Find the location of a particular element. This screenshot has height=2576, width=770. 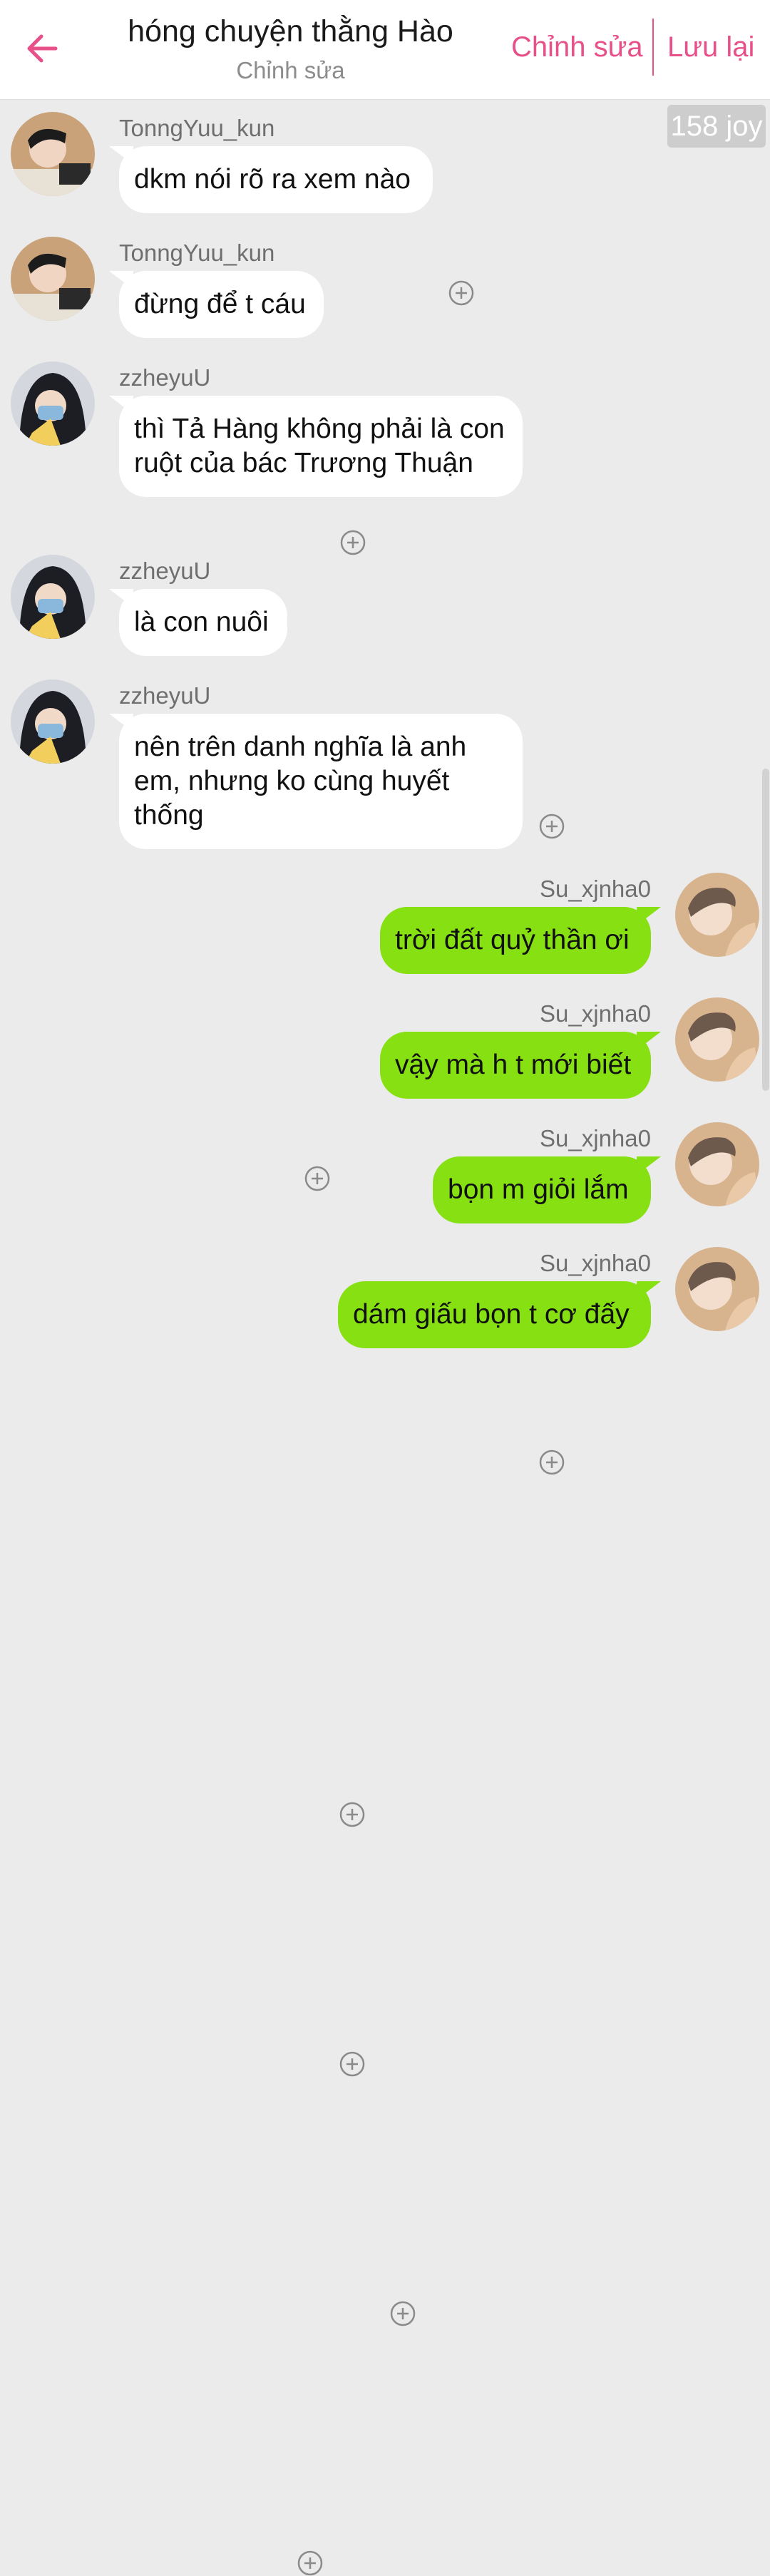

edit-button: Chỉnh sửa is located at coordinates (577, 47).